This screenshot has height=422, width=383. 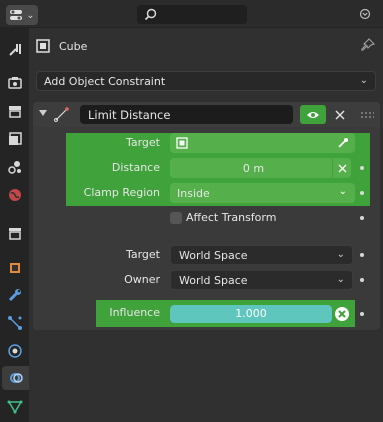 What do you see at coordinates (186, 114) in the screenshot?
I see `constraint-name-field: Limit Distance` at bounding box center [186, 114].